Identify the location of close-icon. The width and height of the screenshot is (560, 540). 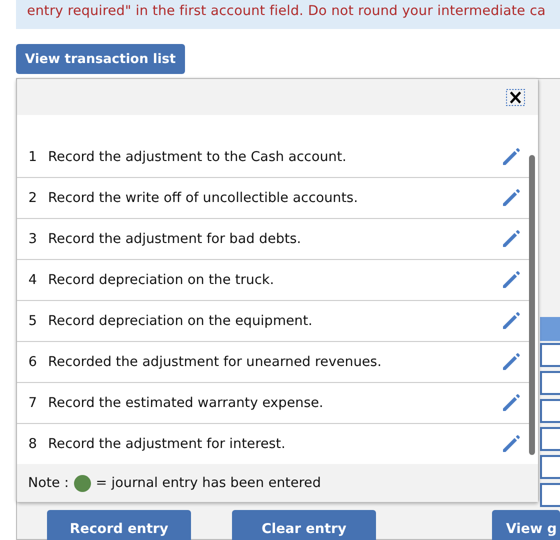
(515, 97).